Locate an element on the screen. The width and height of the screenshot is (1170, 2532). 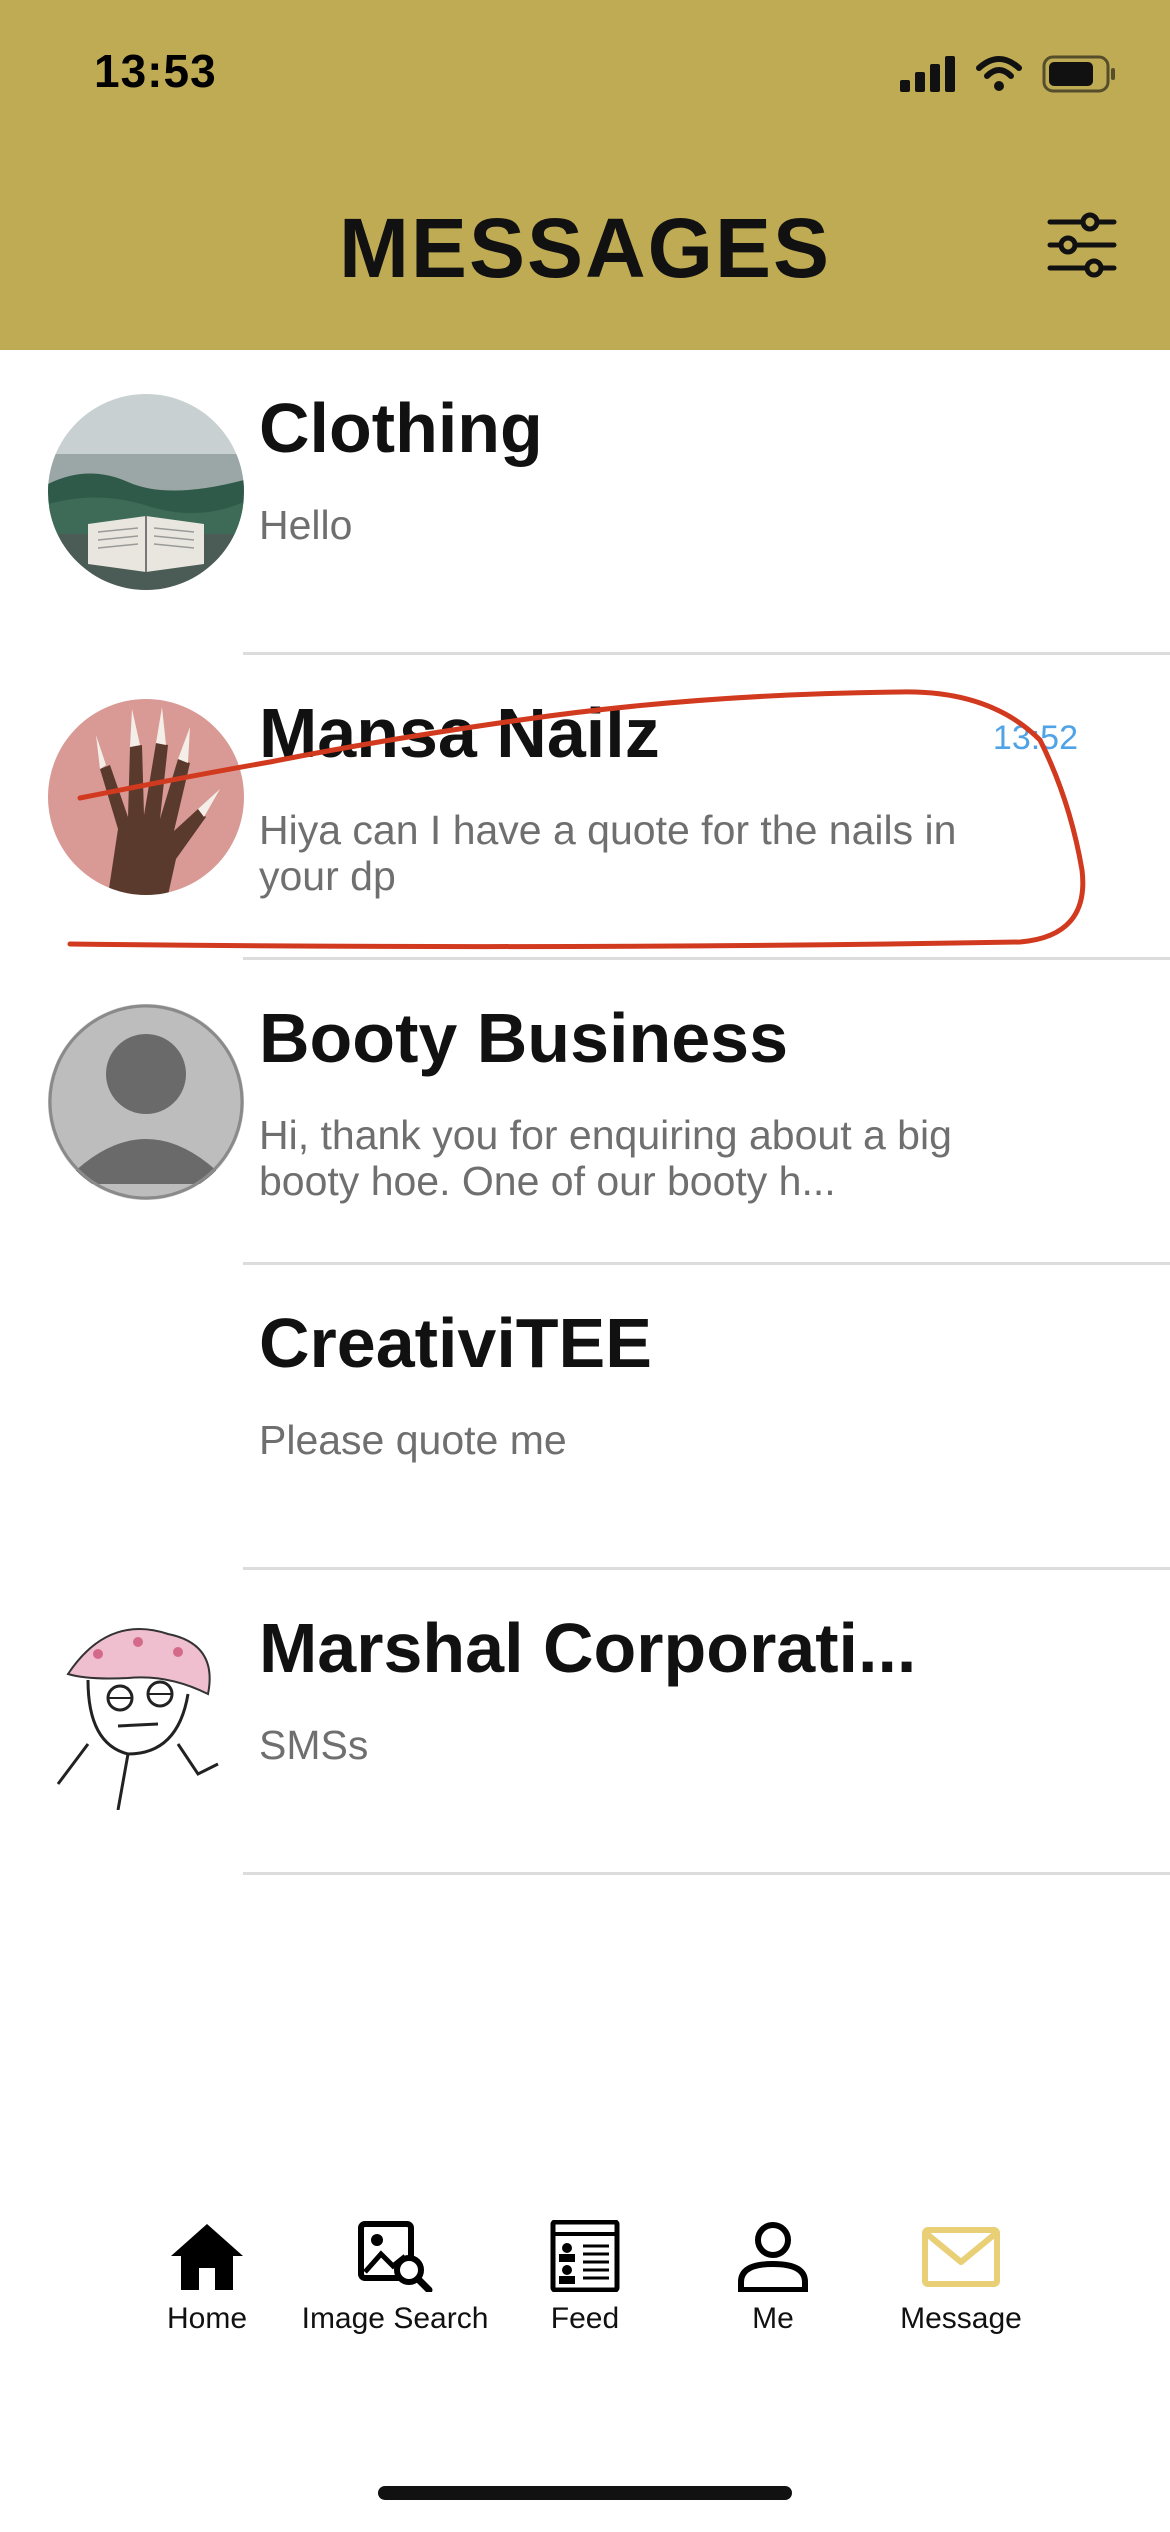
tab-feed: Feed is located at coordinates (585, 2278).